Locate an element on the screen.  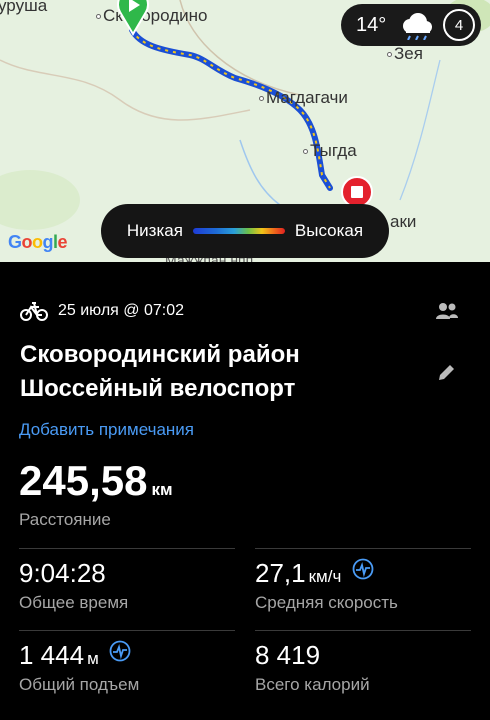
avg-speed-stat: 27,1 км/ч Средняя скорость is located at coordinates (326, 585).